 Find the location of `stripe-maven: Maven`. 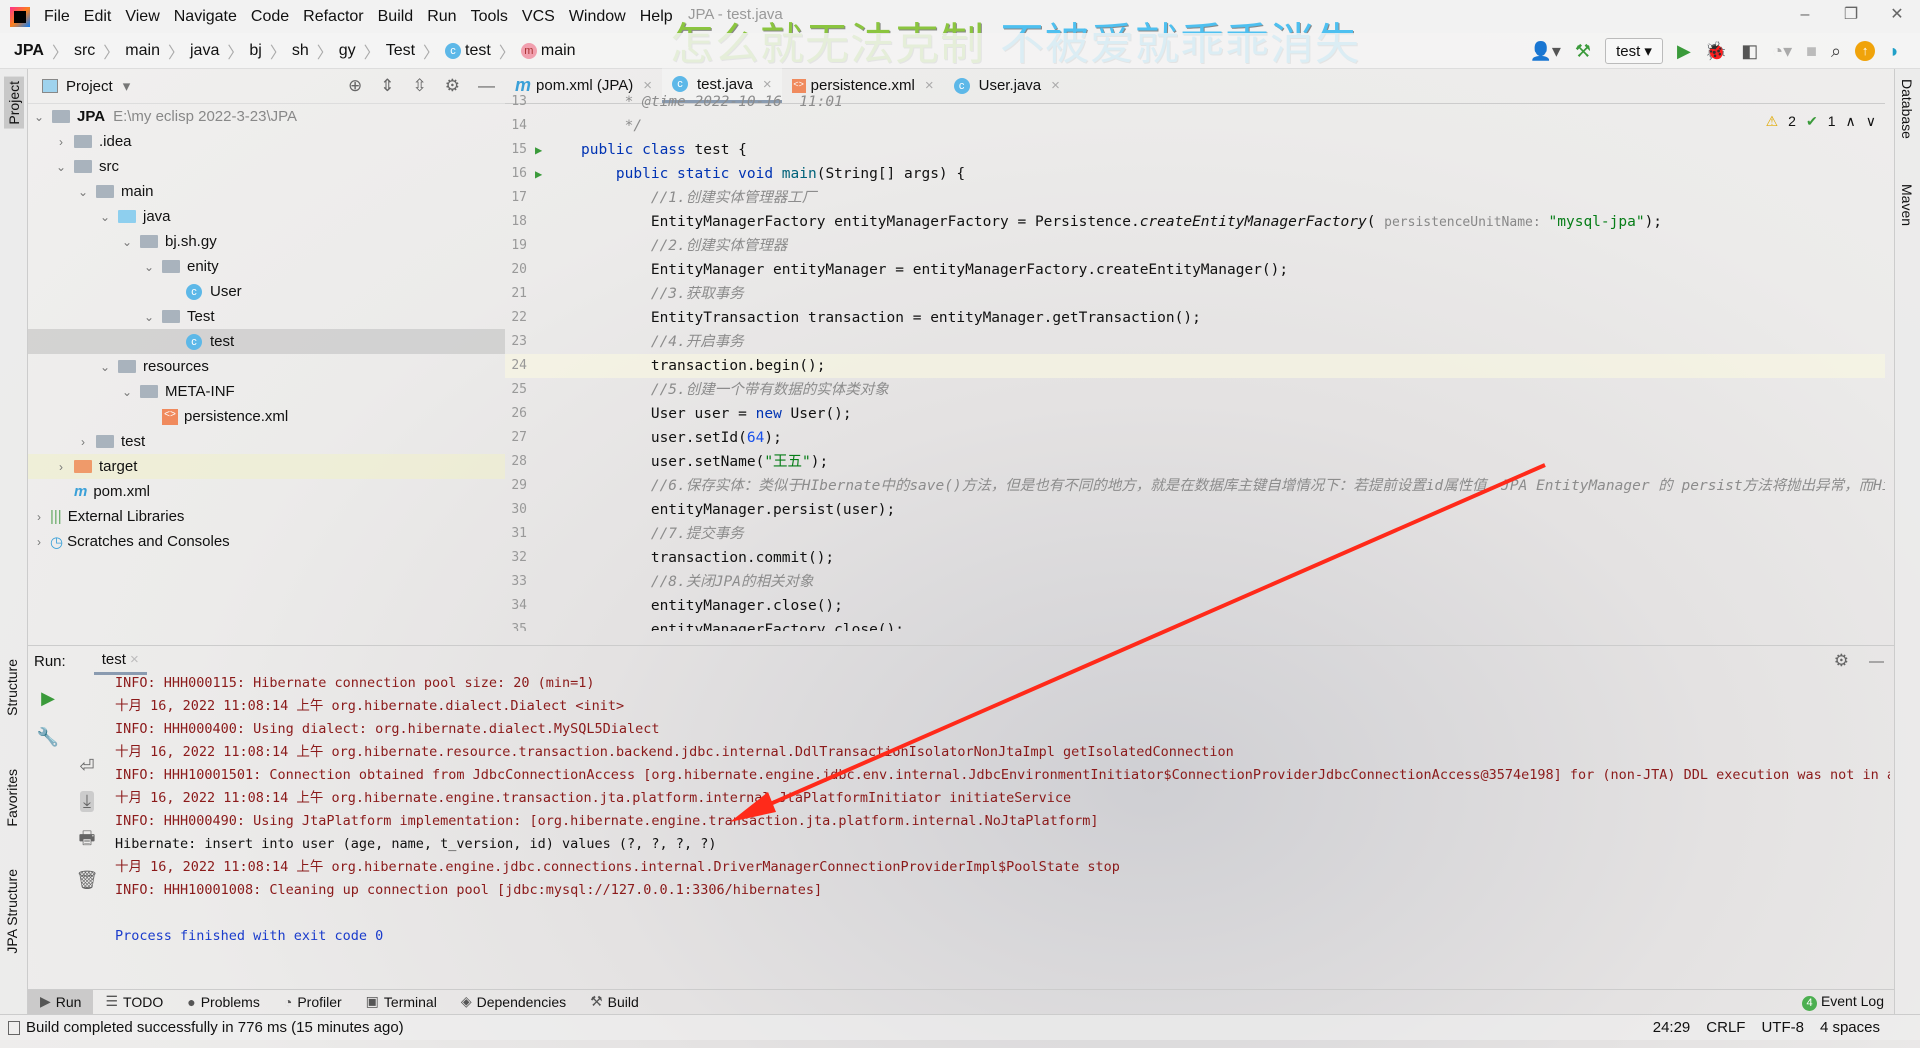

stripe-maven: Maven is located at coordinates (1907, 205).